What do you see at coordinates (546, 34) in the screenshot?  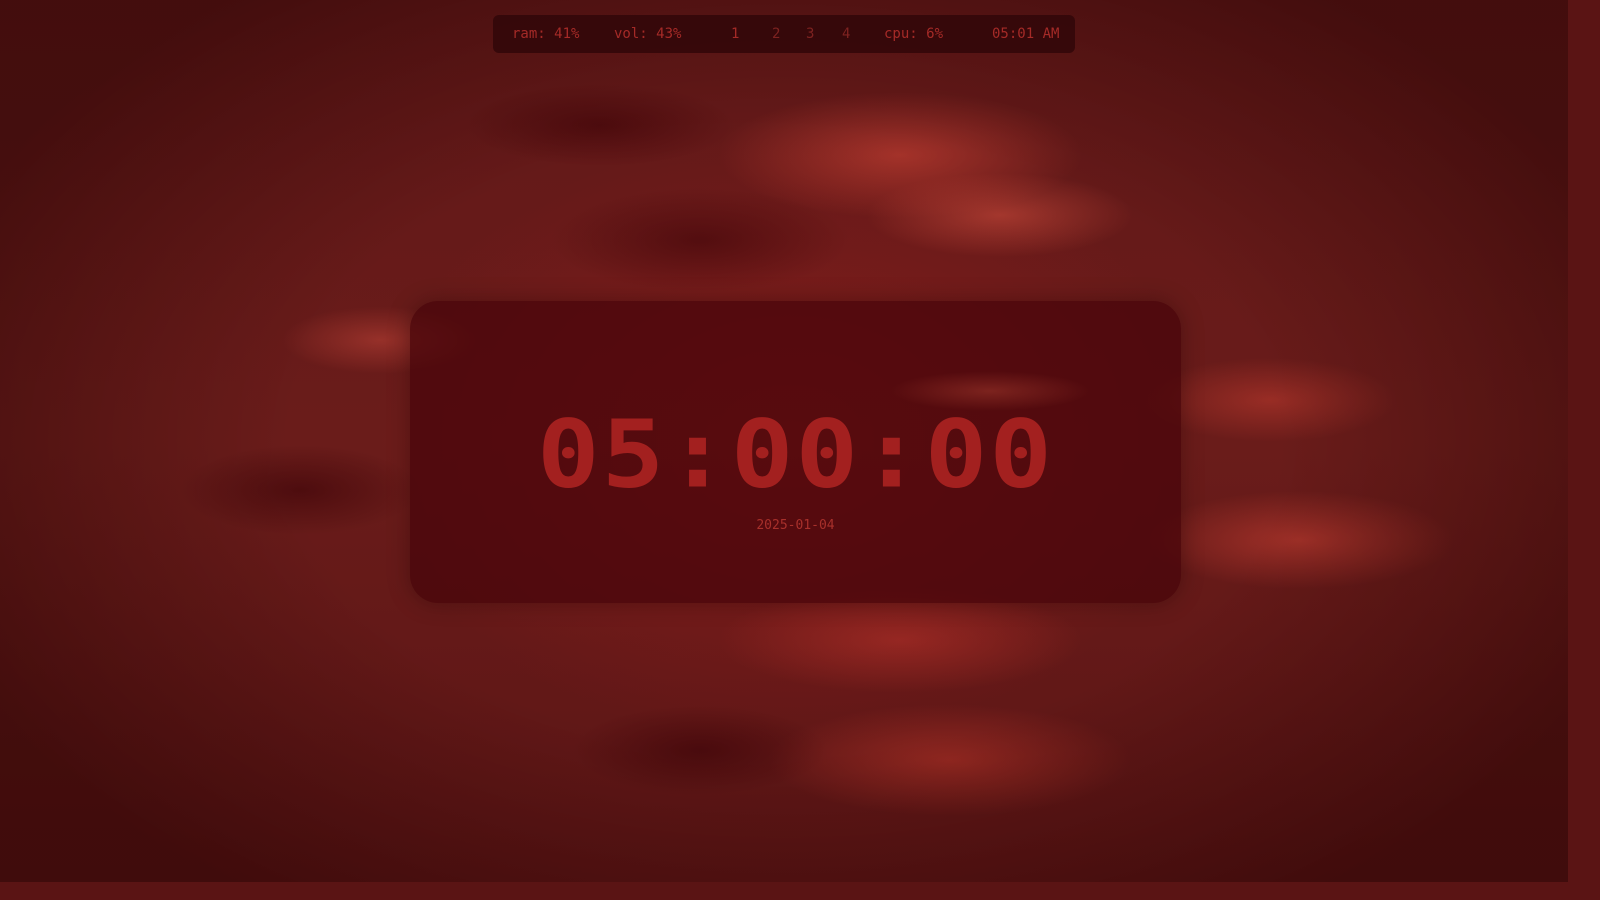 I see `ram-indicator: ram: 41%` at bounding box center [546, 34].